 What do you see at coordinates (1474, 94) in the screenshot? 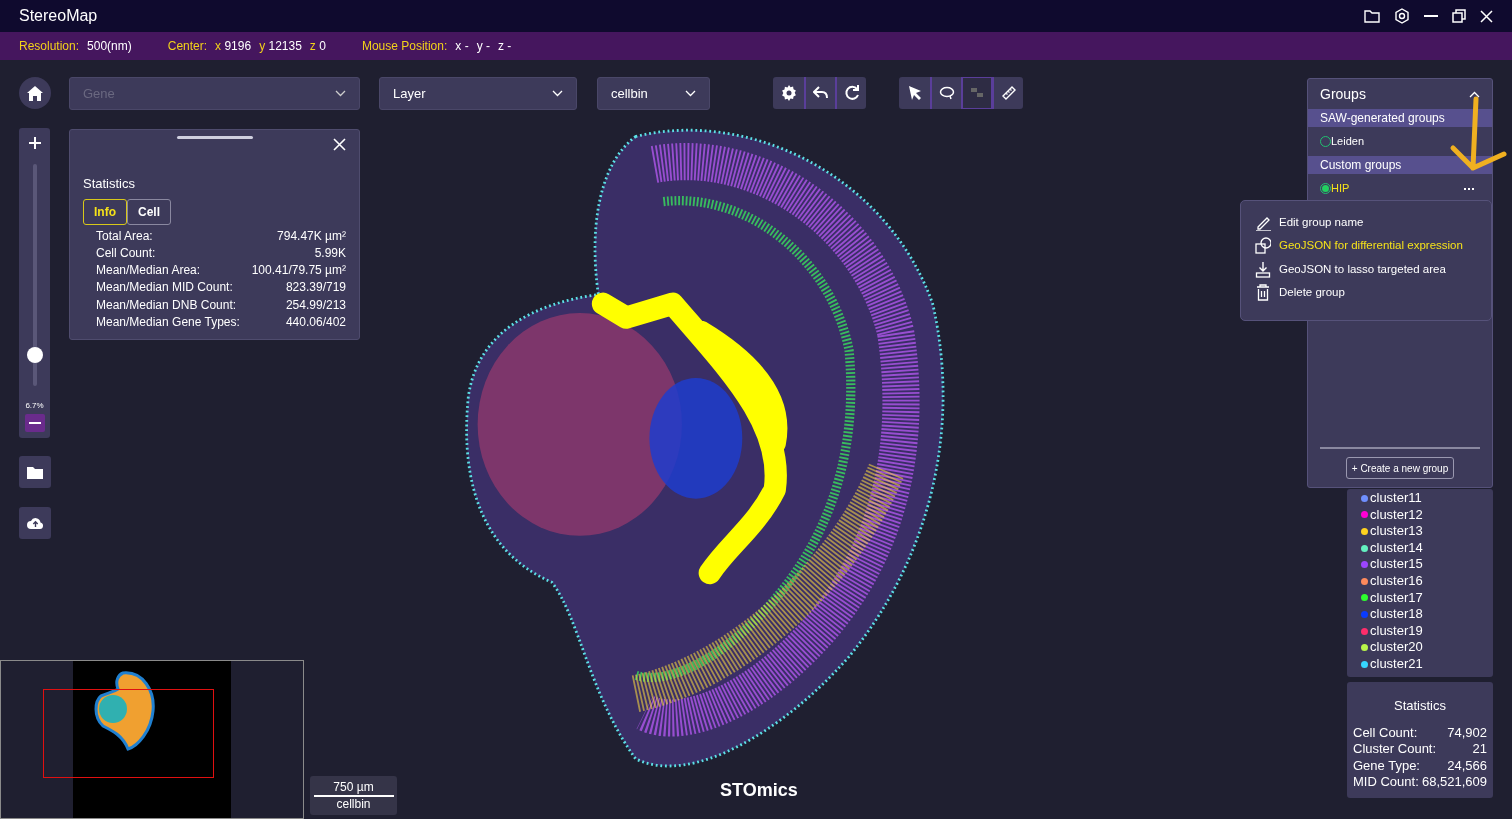
I see `chevron-up-icon` at bounding box center [1474, 94].